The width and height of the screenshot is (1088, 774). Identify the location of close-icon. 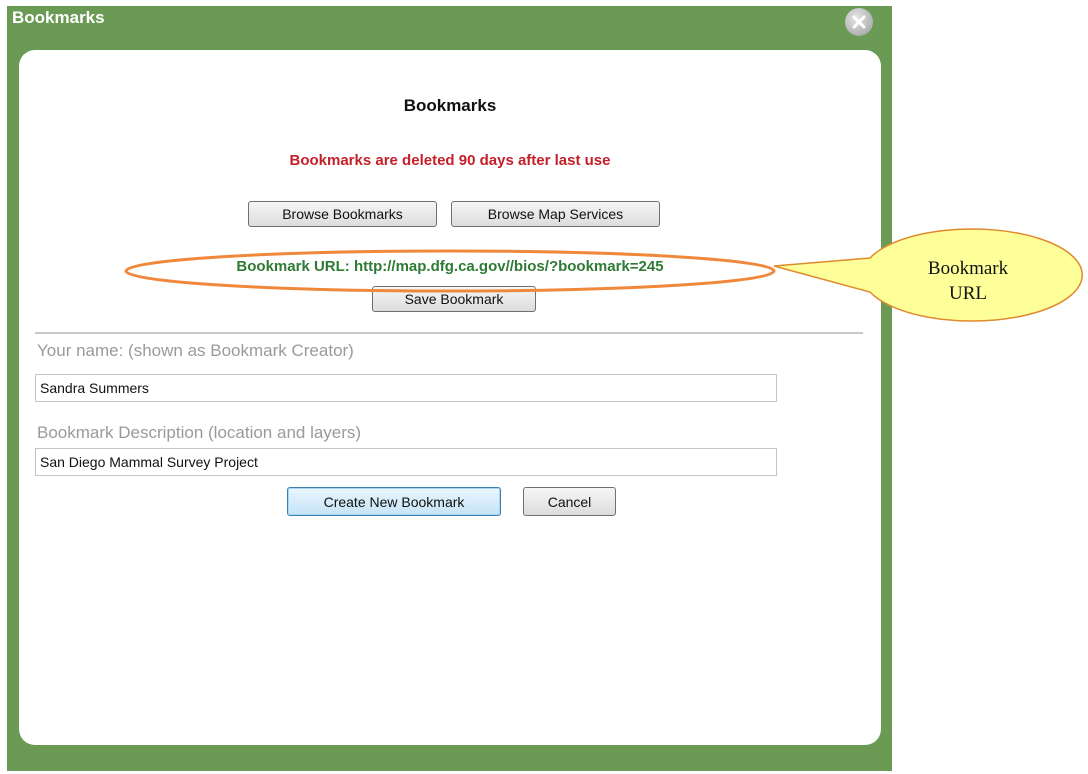
(859, 22).